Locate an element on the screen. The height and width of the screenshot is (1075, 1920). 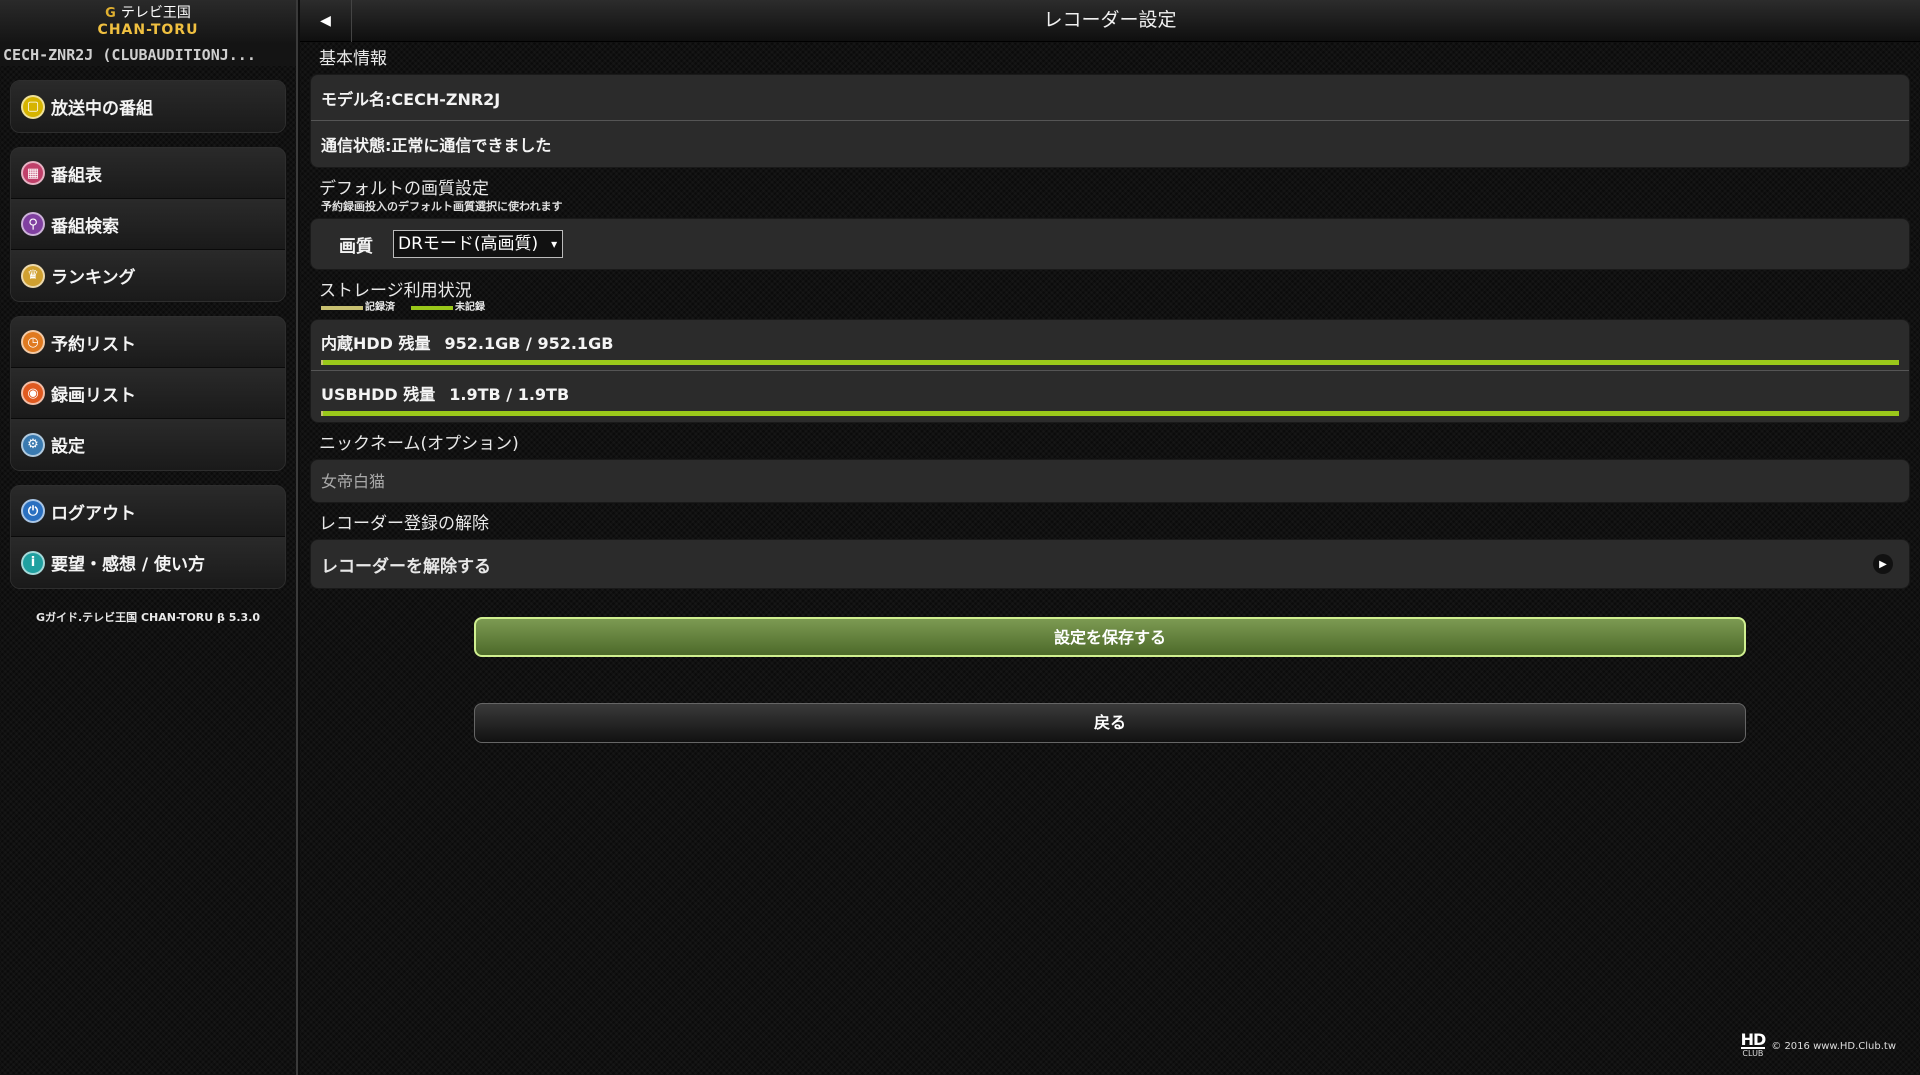
menu-group: ⏻ ログアウト i 要望・感想 / 使い方 is located at coordinates (148, 537).